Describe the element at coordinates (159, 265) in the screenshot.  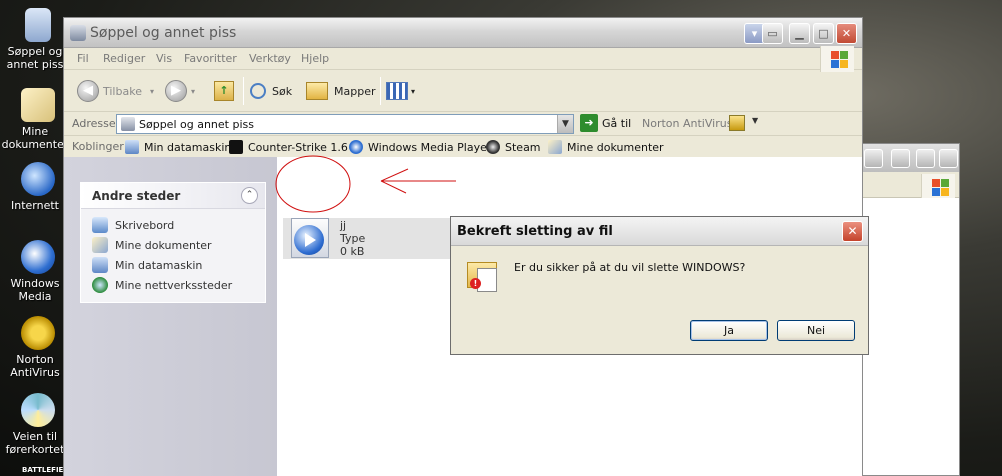
I see `place-label: Min datamaskin` at that location.